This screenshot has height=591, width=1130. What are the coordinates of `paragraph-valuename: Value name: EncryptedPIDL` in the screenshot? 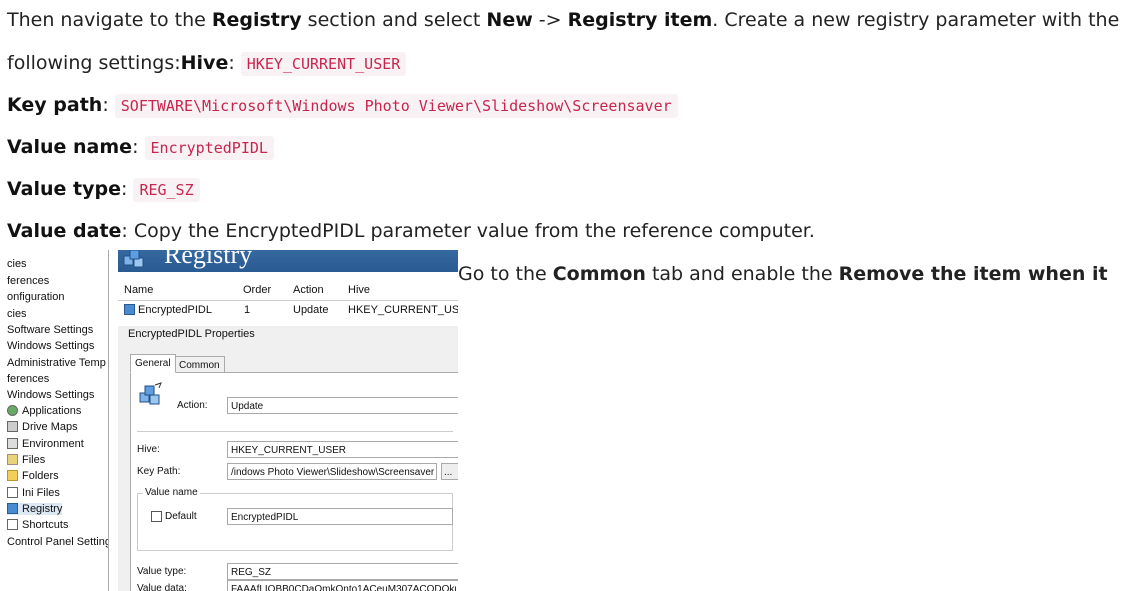 It's located at (140, 147).